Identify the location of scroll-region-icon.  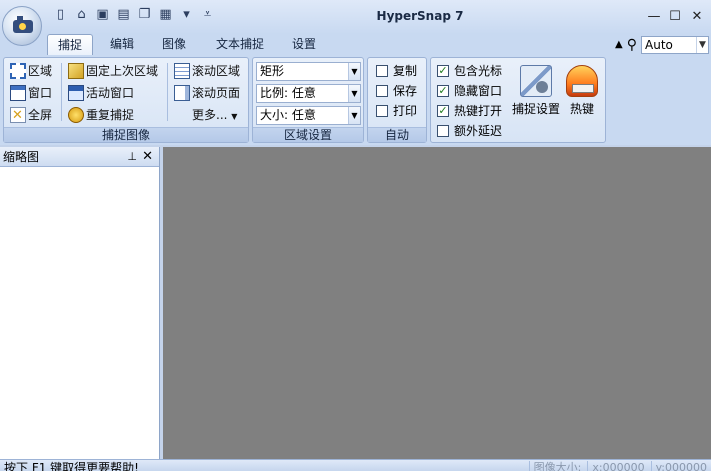
(182, 70).